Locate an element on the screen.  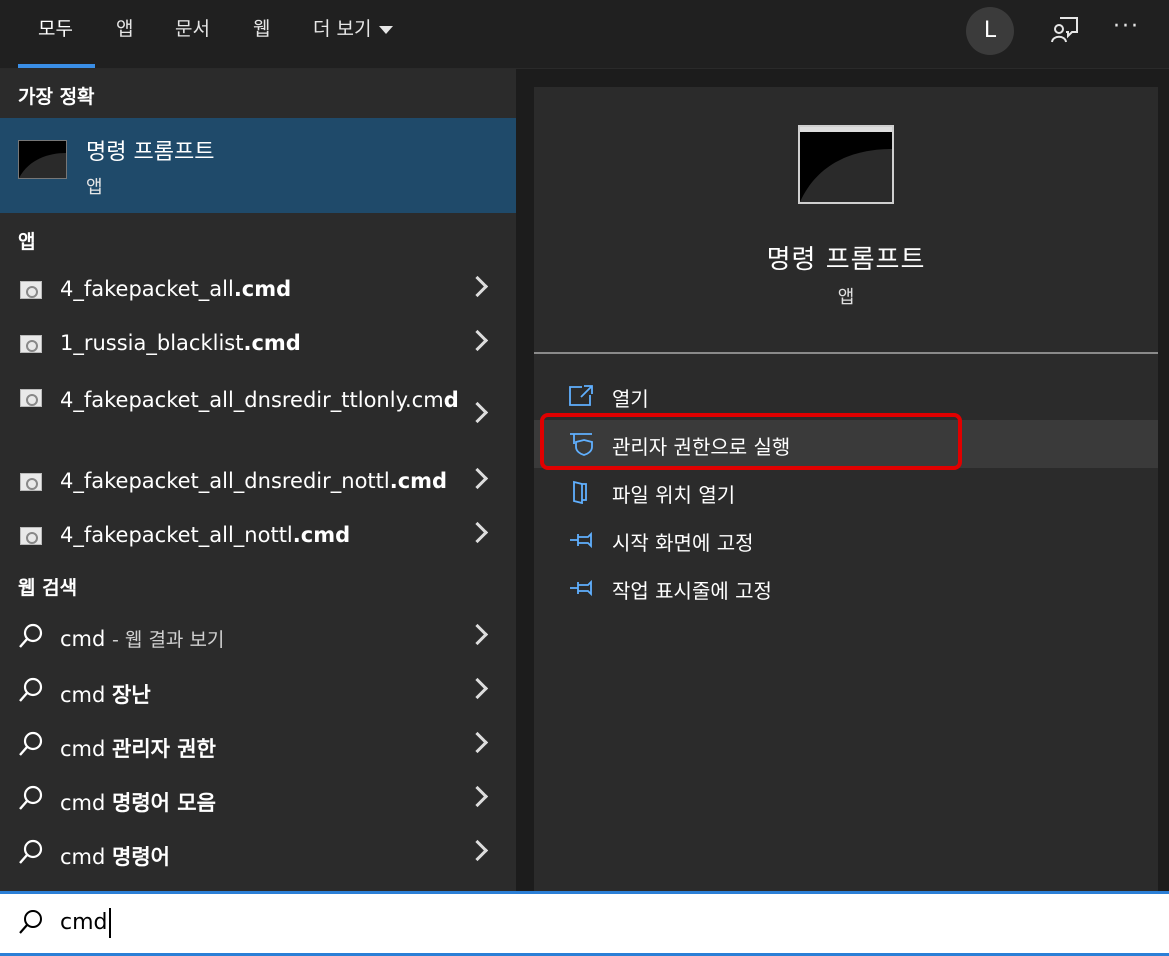
action-pin-to-taskbar: 작업 표시줄에 고정 is located at coordinates (846, 588).